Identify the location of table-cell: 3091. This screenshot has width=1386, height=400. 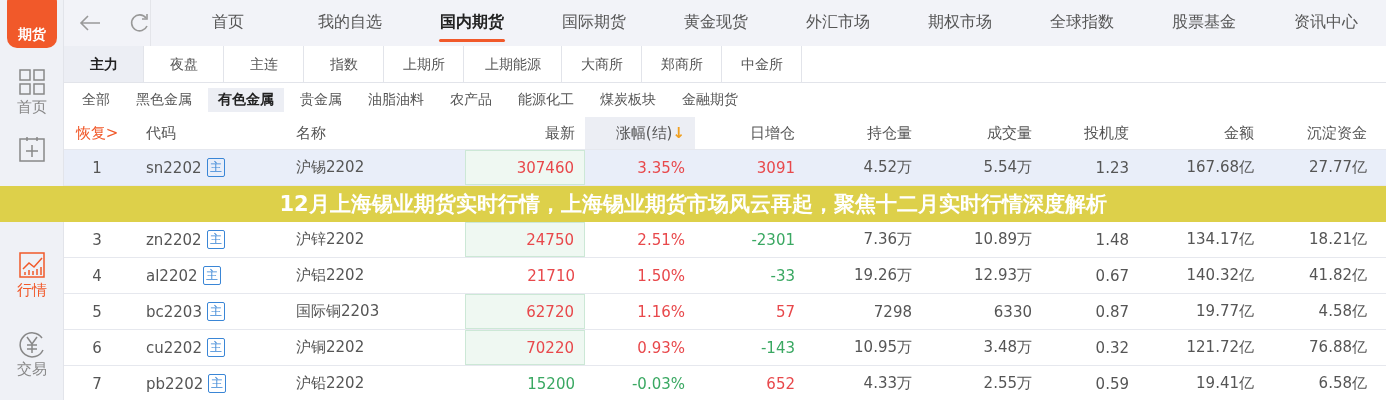
(775, 167).